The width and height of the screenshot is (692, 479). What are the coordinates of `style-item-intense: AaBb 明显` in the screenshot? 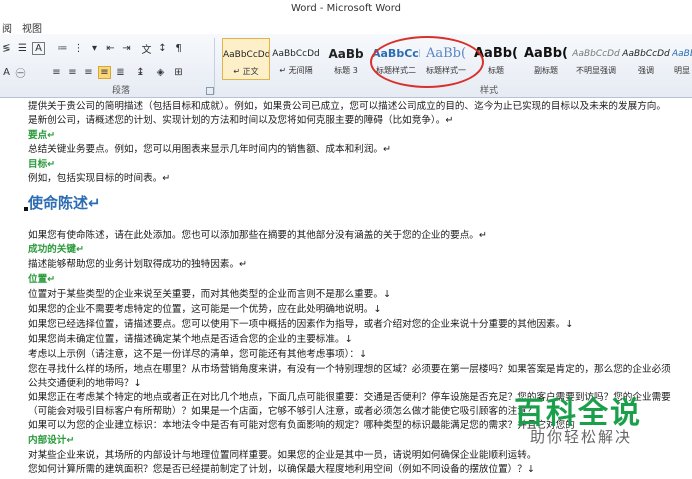 It's located at (682, 59).